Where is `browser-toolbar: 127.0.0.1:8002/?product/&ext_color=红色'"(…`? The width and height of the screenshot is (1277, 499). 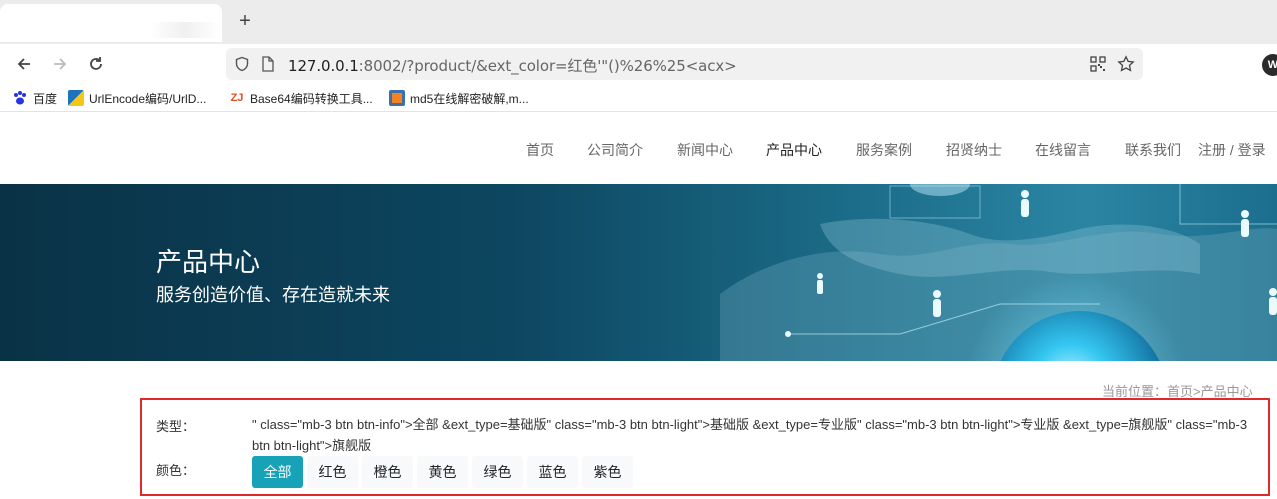 browser-toolbar: 127.0.0.1:8002/?product/&ext_color=红色'"(… is located at coordinates (638, 64).